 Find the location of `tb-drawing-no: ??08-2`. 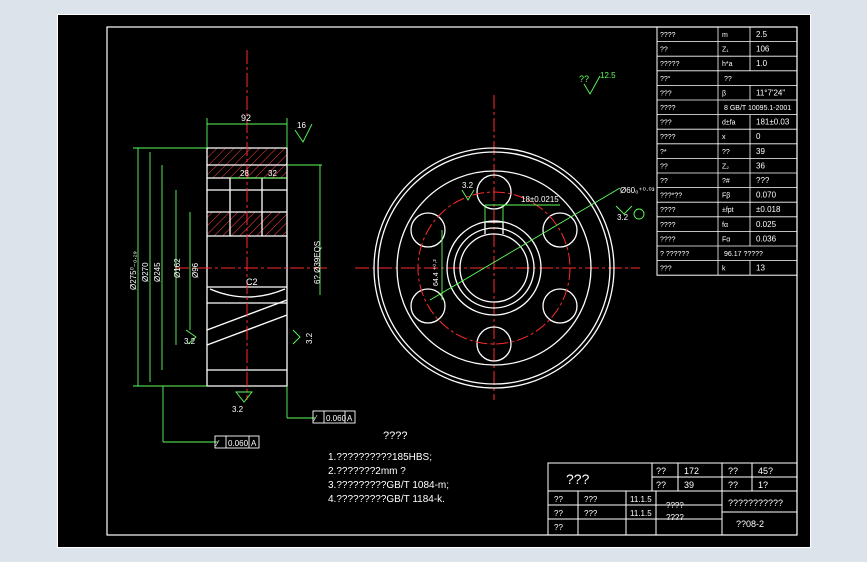

tb-drawing-no: ??08-2 is located at coordinates (750, 524).